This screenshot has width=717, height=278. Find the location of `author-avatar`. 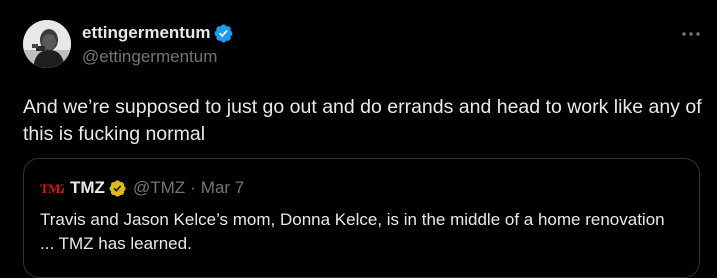

author-avatar is located at coordinates (47, 44).